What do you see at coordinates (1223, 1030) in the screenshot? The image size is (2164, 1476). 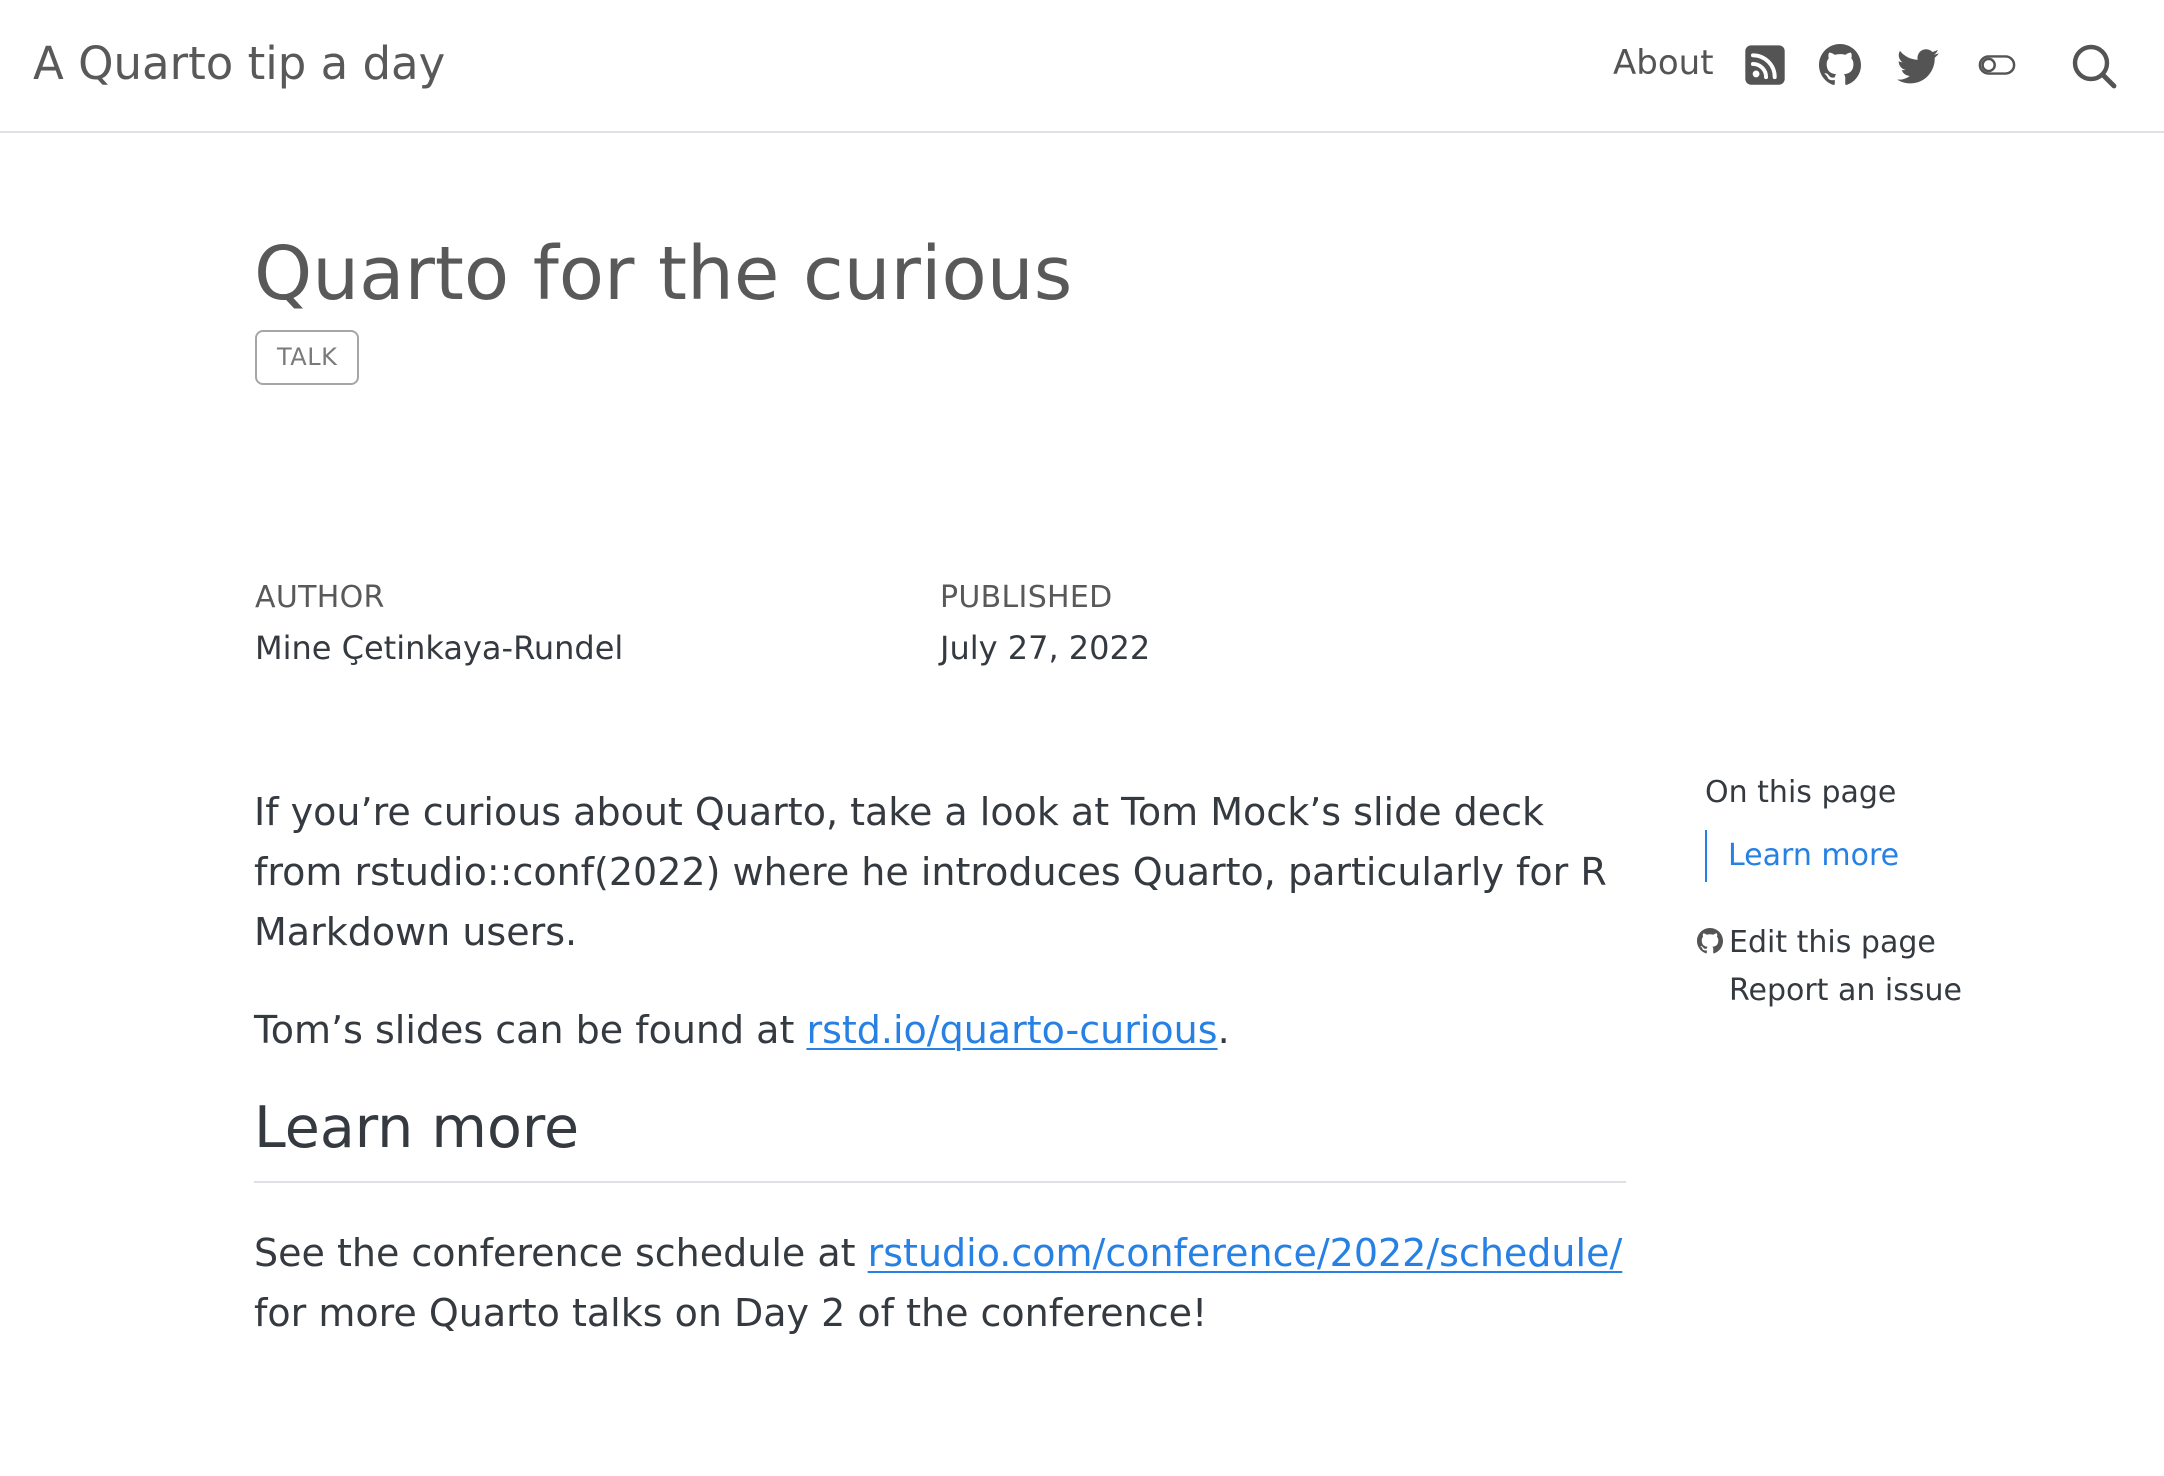 I see `slides-text-after: .` at bounding box center [1223, 1030].